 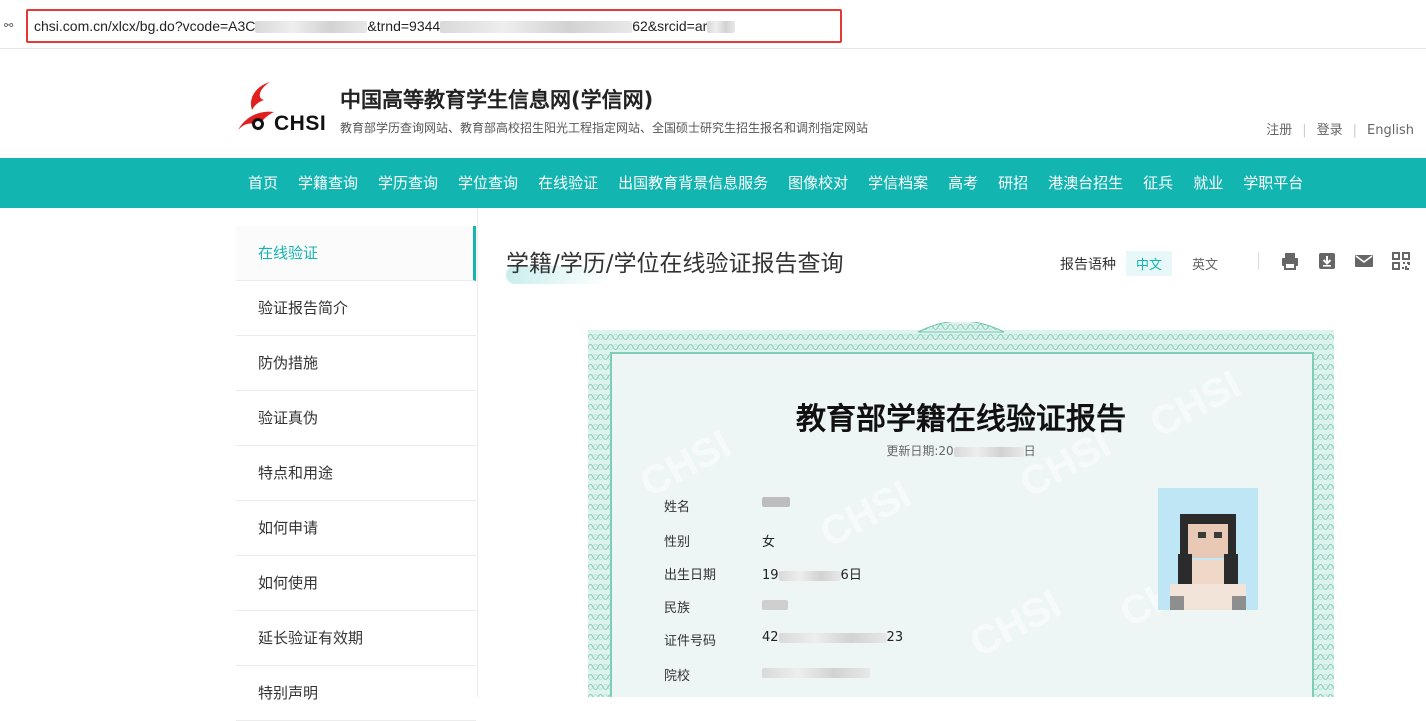 I want to click on field-value-birthdate: 19 6日, so click(x=812, y=575).